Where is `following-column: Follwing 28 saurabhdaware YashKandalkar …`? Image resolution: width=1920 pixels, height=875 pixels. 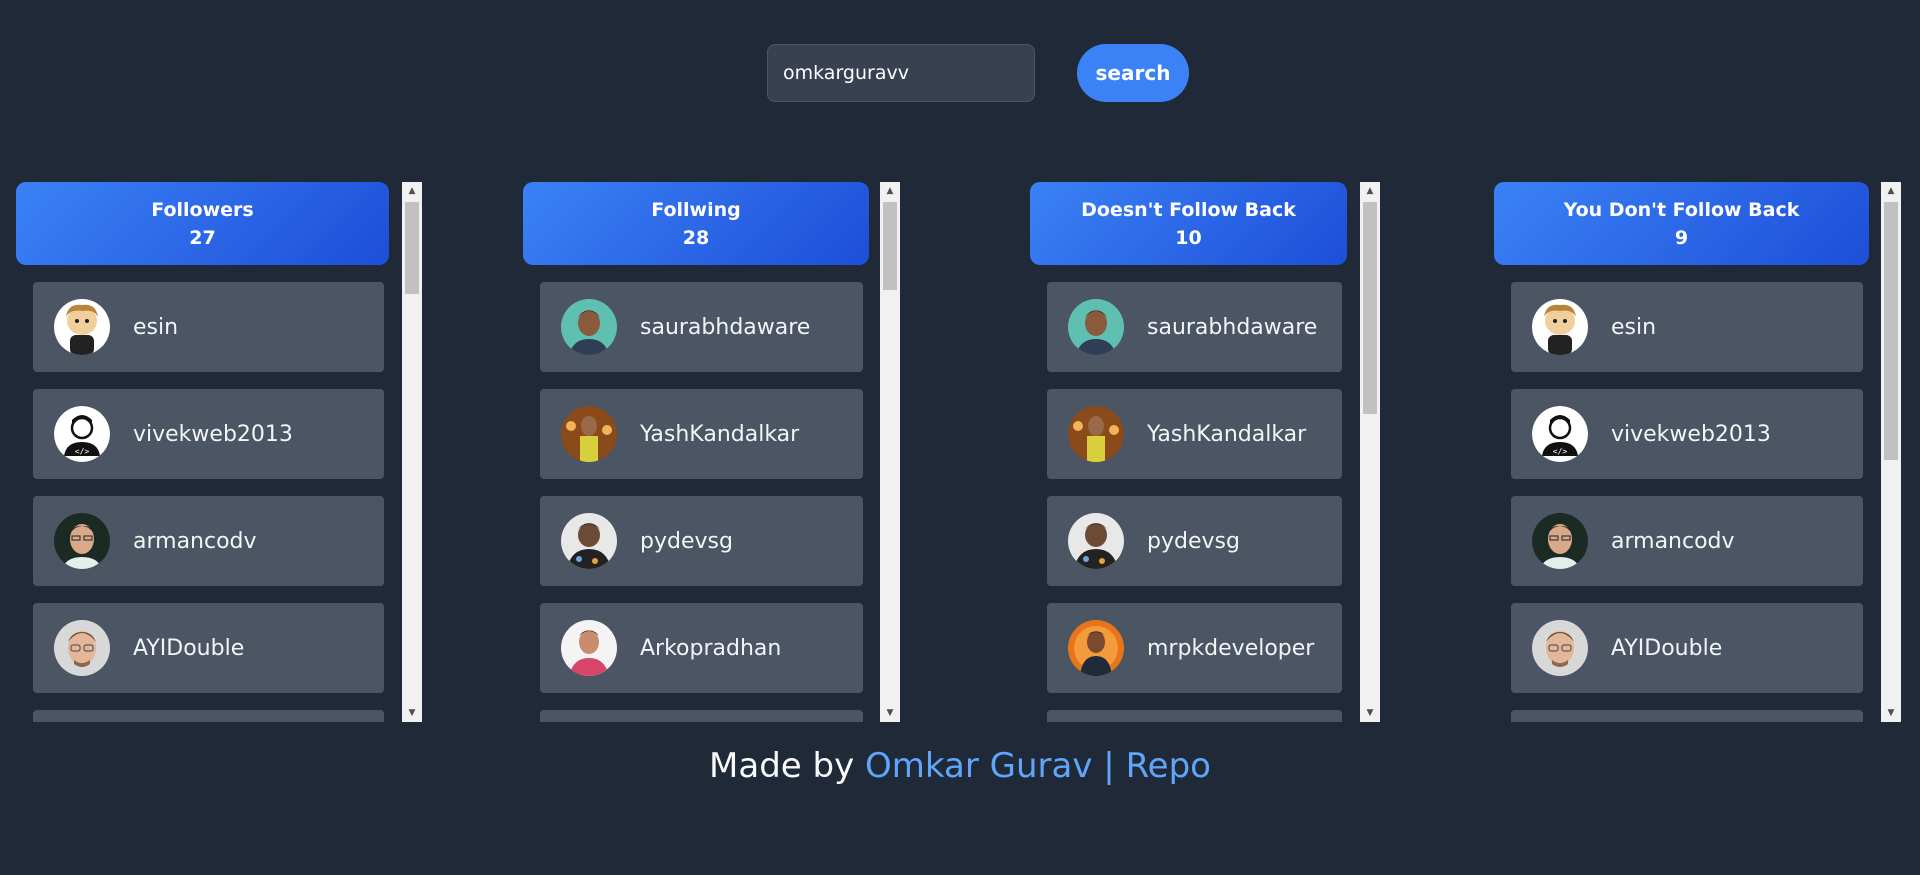
following-column: Follwing 28 saurabhdaware YashKandalkar … is located at coordinates (712, 452).